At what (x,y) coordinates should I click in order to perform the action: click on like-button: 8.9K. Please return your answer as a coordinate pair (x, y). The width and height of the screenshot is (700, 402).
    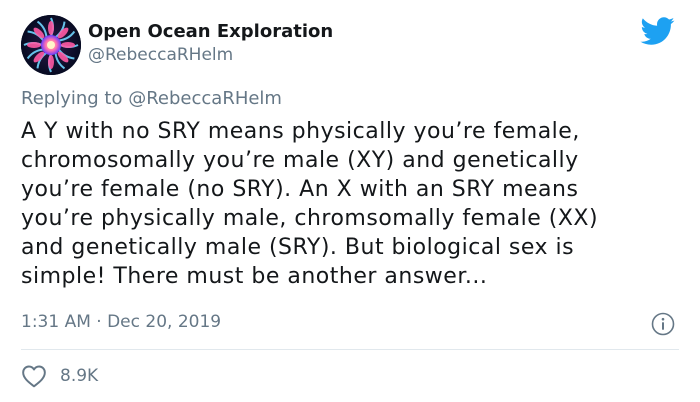
    Looking at the image, I should click on (59, 376).